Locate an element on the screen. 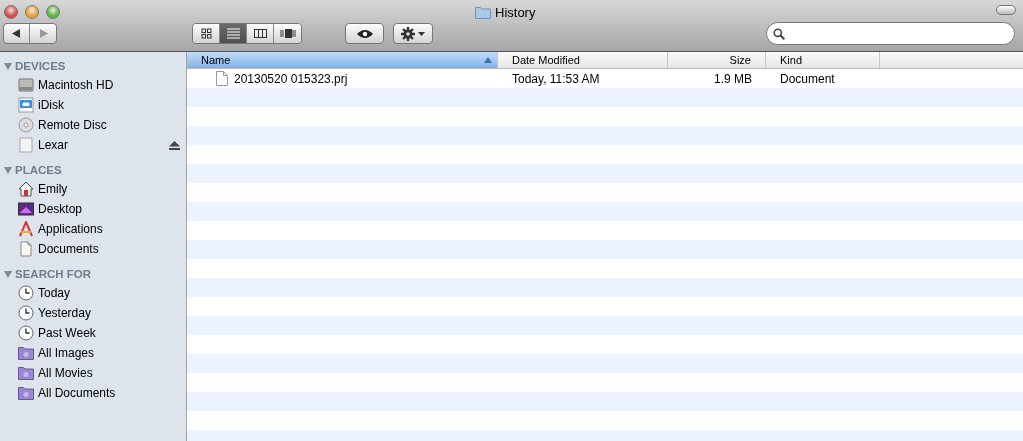  column-header: Kind is located at coordinates (823, 60).